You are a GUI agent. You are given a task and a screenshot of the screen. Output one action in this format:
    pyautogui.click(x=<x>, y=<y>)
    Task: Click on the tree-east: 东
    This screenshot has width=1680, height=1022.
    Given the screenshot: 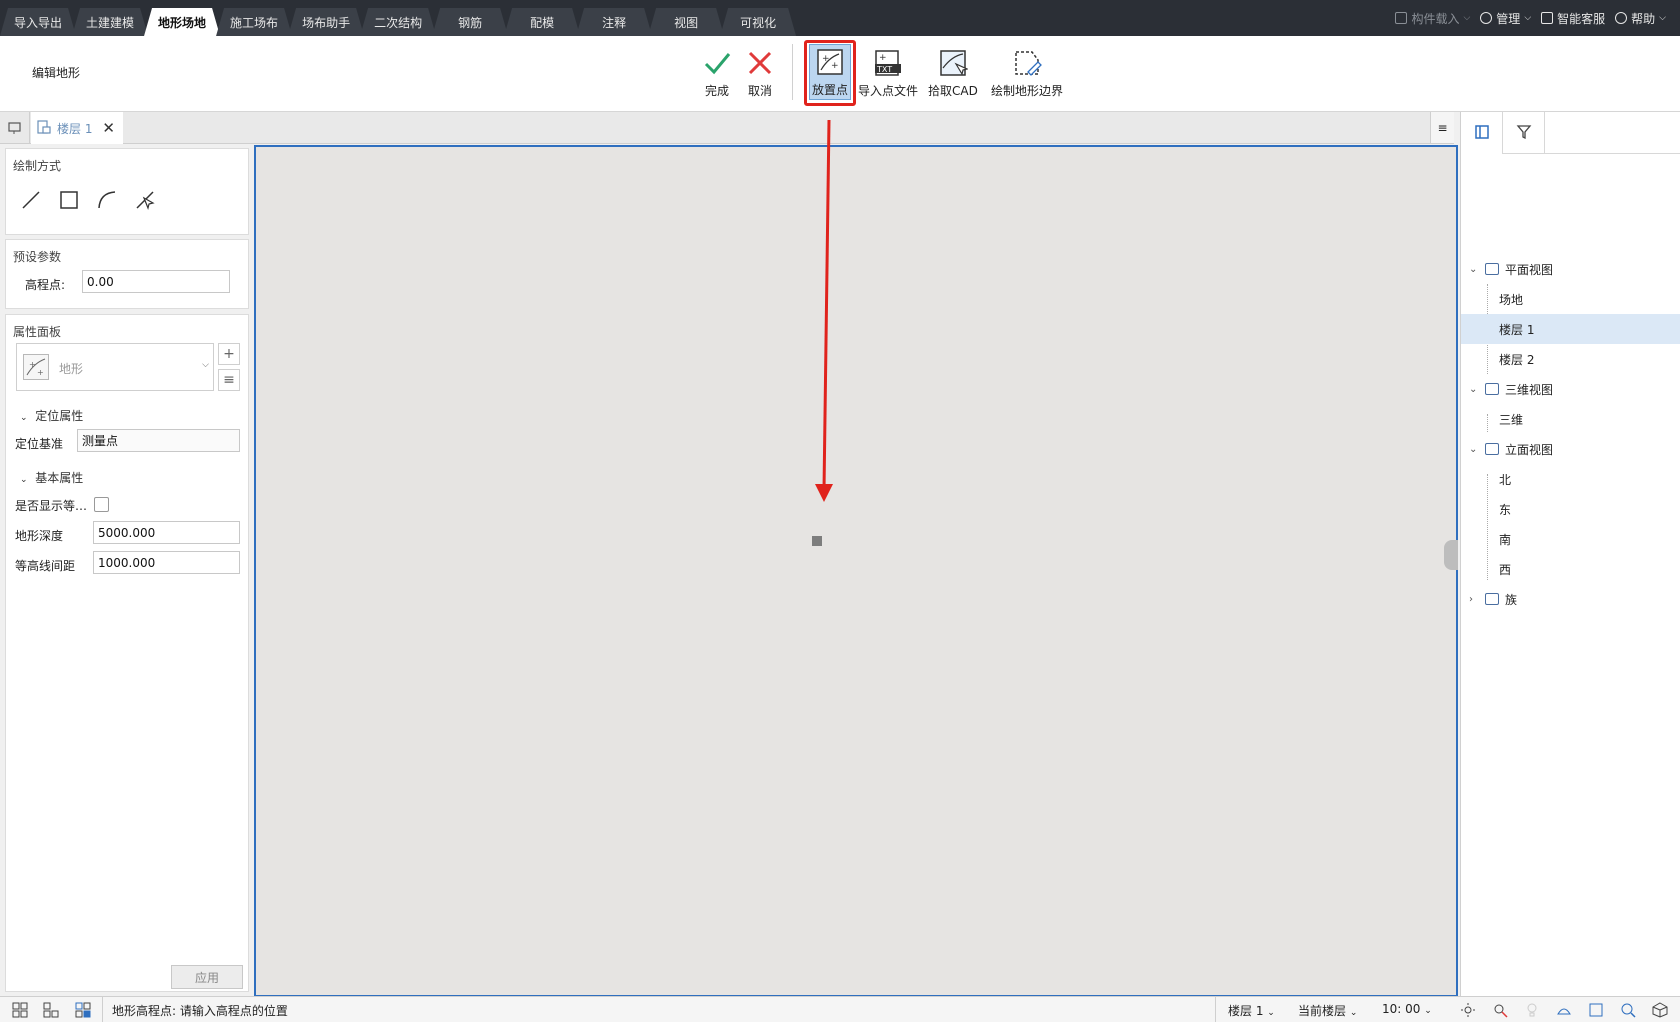 What is the action you would take?
    pyautogui.click(x=1570, y=509)
    